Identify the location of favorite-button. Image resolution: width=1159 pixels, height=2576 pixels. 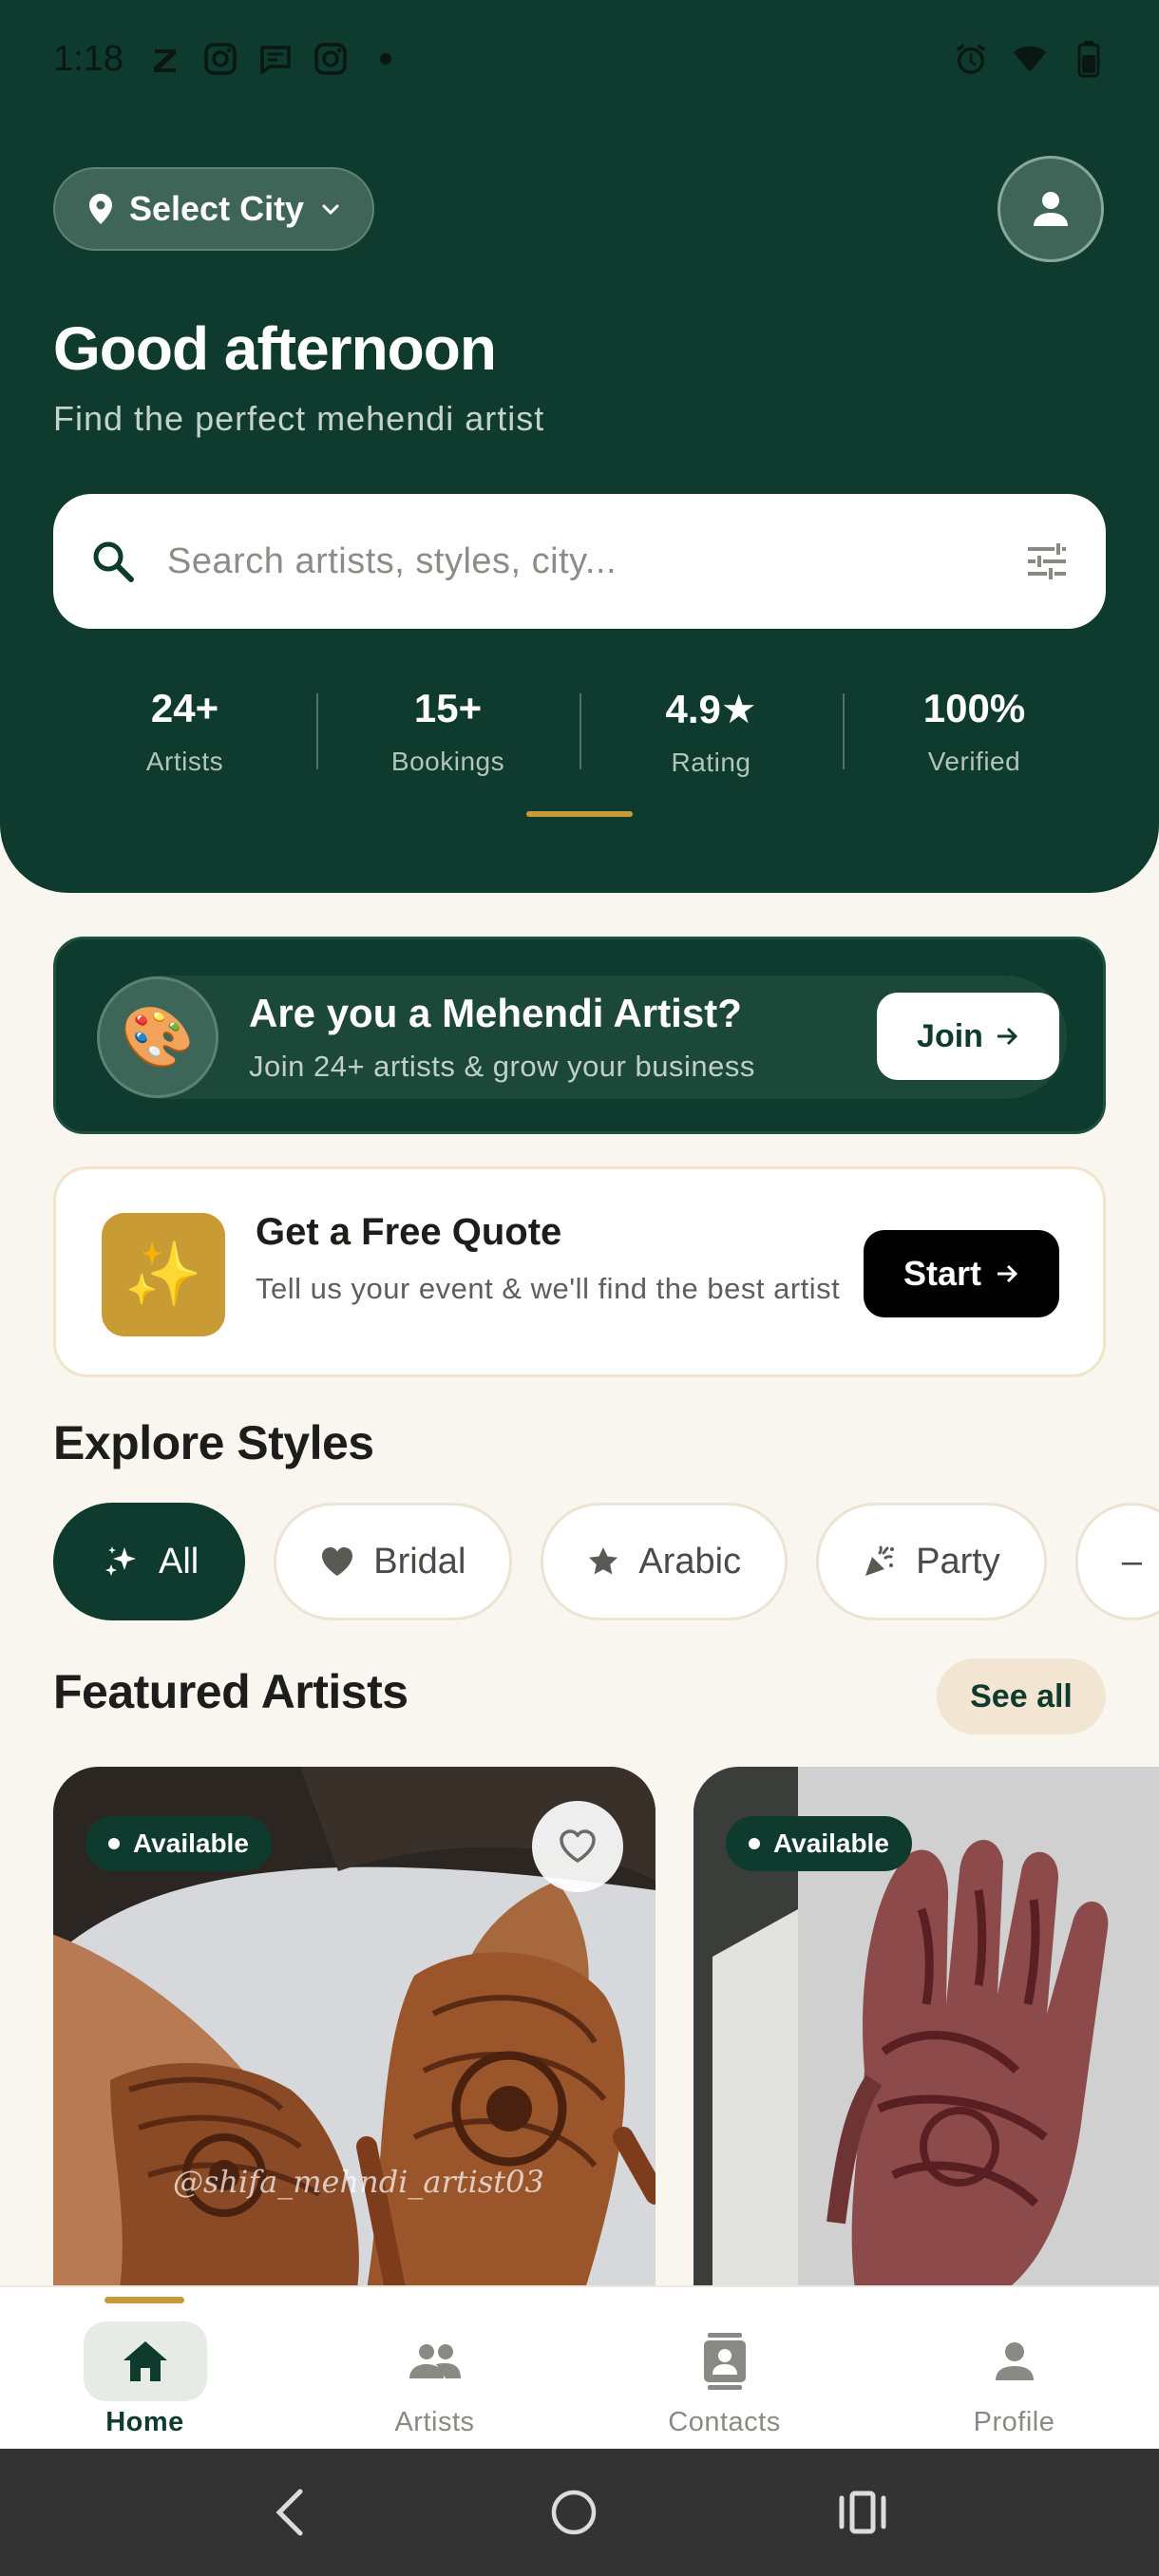
(577, 1846).